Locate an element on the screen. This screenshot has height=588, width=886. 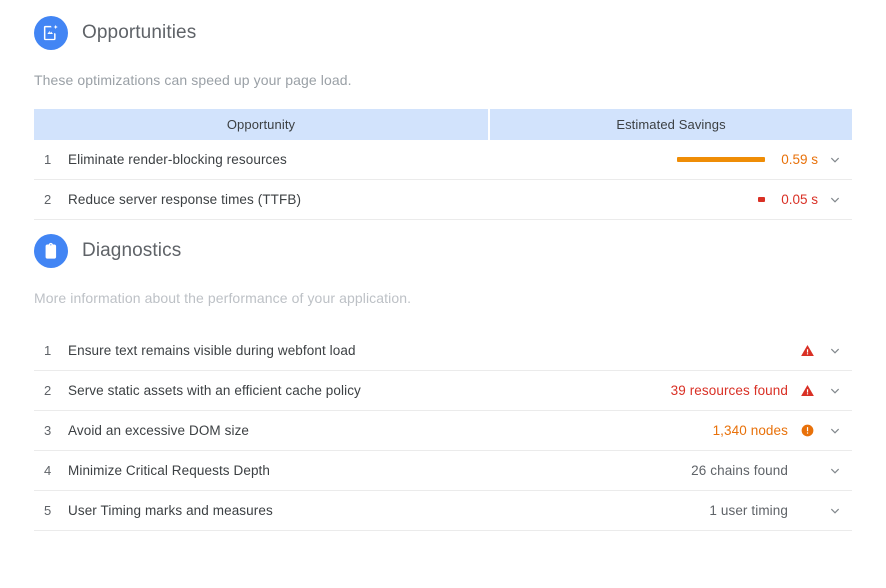
row-index: 5 is located at coordinates (48, 510).